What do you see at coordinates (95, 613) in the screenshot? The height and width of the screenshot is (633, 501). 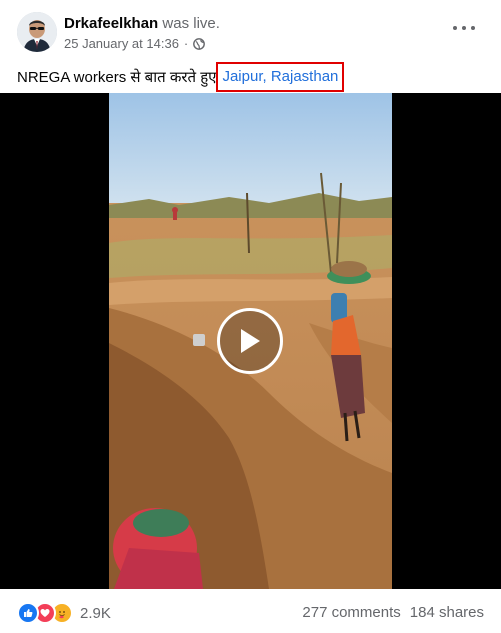 I see `reaction-count: 2.9K` at bounding box center [95, 613].